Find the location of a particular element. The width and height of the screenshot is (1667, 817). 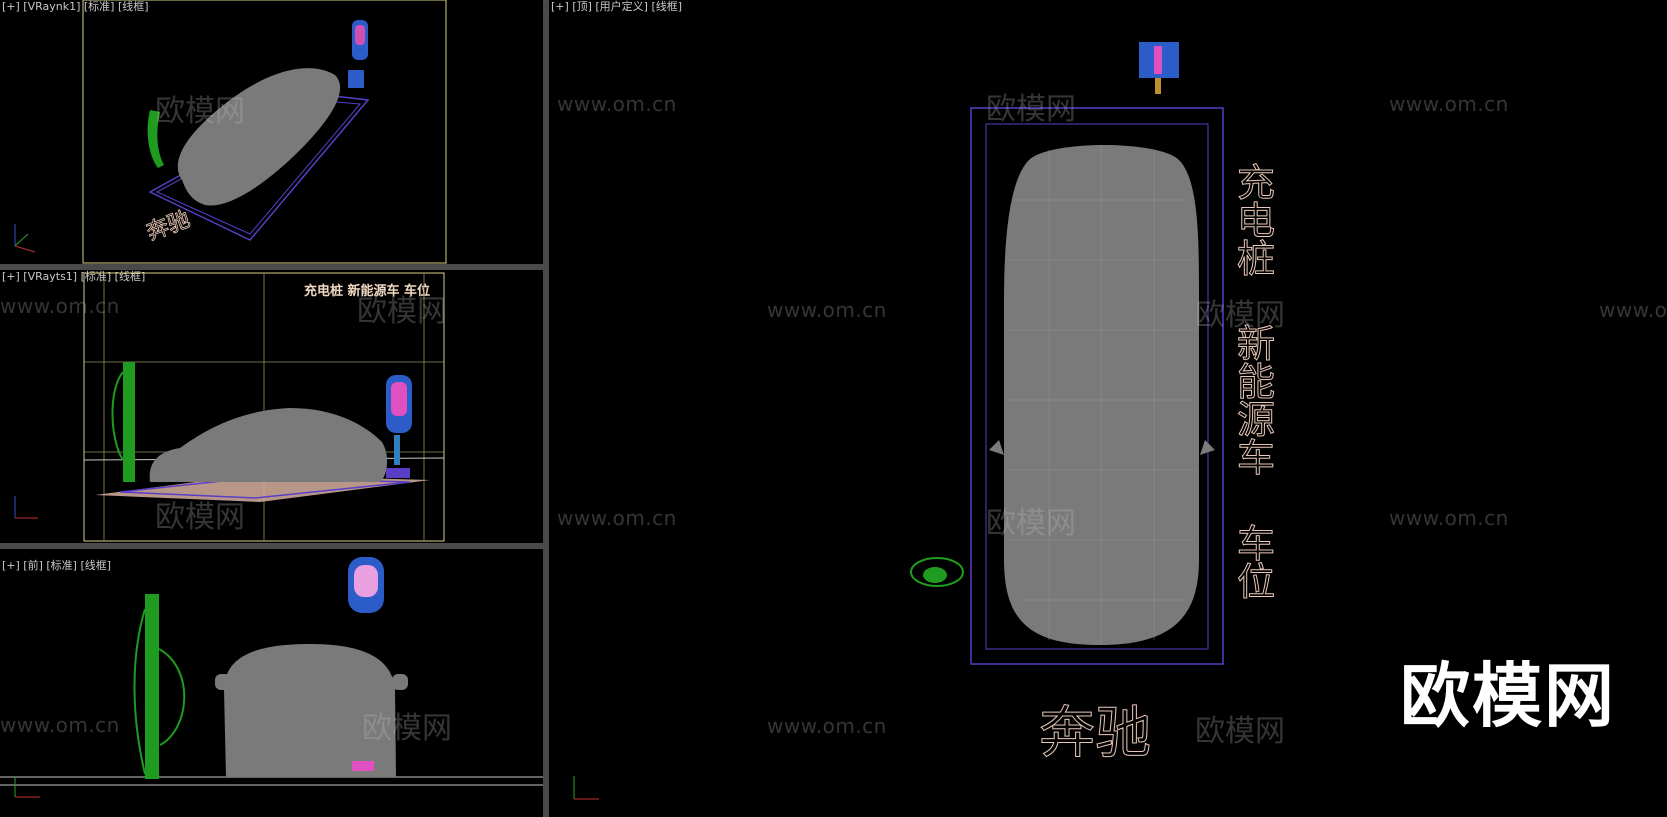

vertical-text-char: 位 is located at coordinates (1256, 582).